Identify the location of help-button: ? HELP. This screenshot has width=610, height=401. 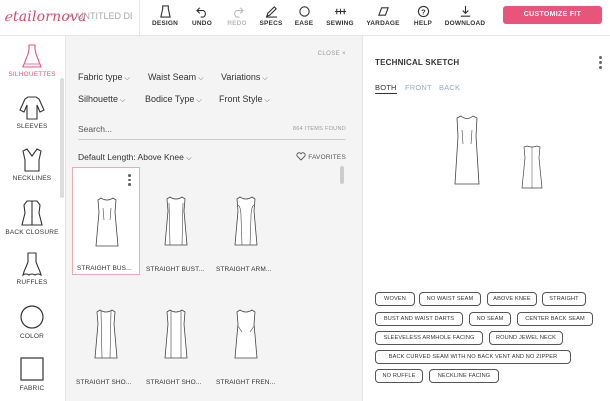
(423, 15).